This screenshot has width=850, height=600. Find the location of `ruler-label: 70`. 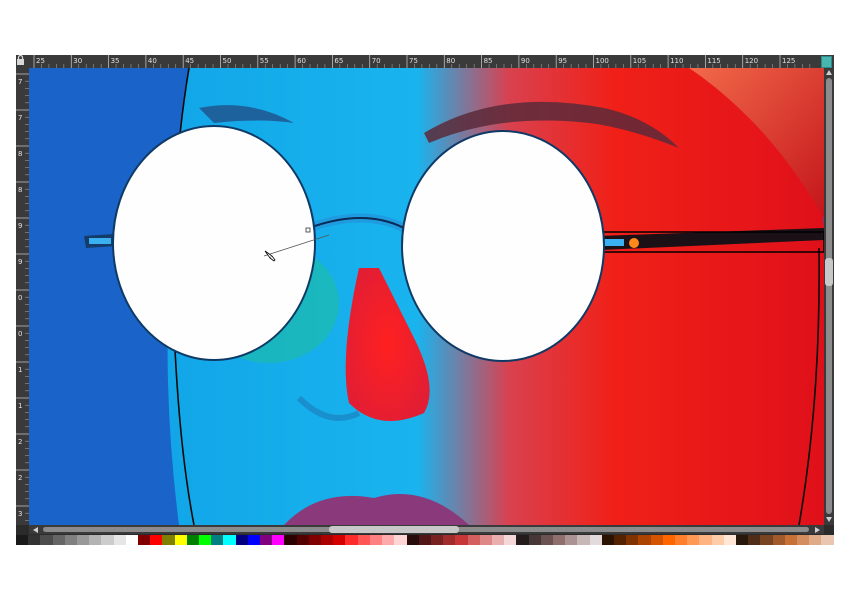

ruler-label: 70 is located at coordinates (376, 61).